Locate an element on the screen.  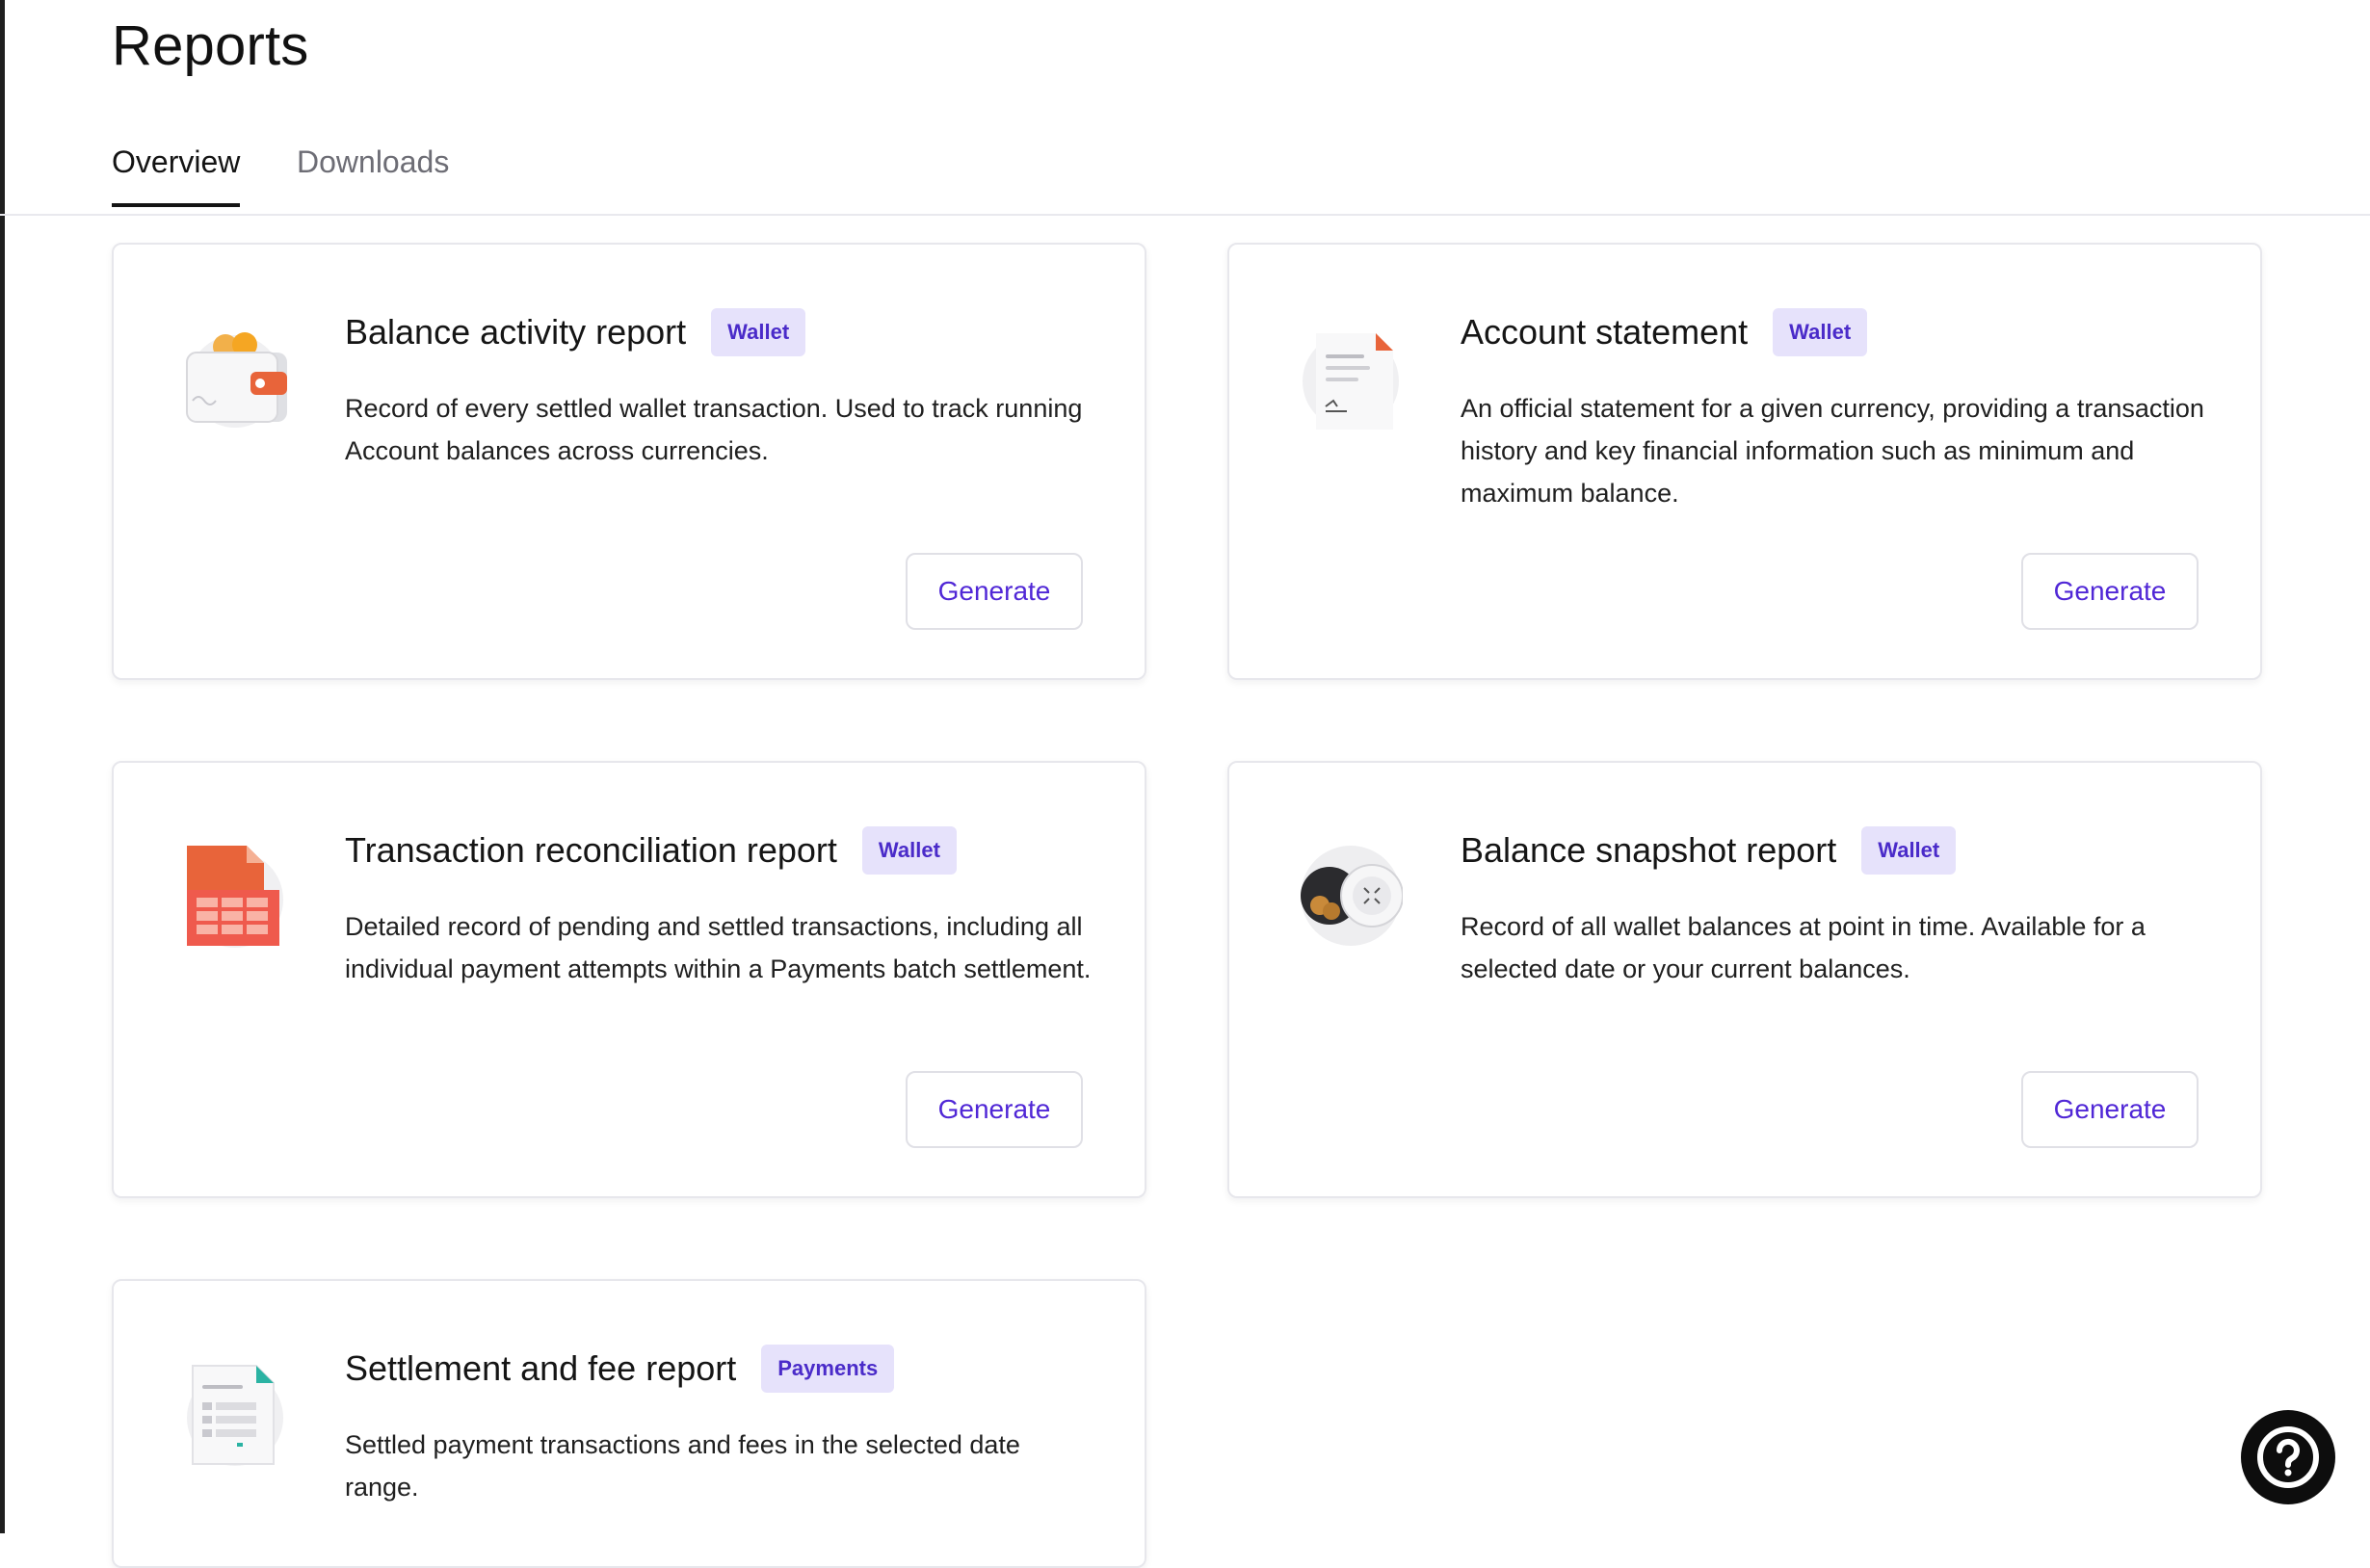
document-icon is located at coordinates (1351, 381).